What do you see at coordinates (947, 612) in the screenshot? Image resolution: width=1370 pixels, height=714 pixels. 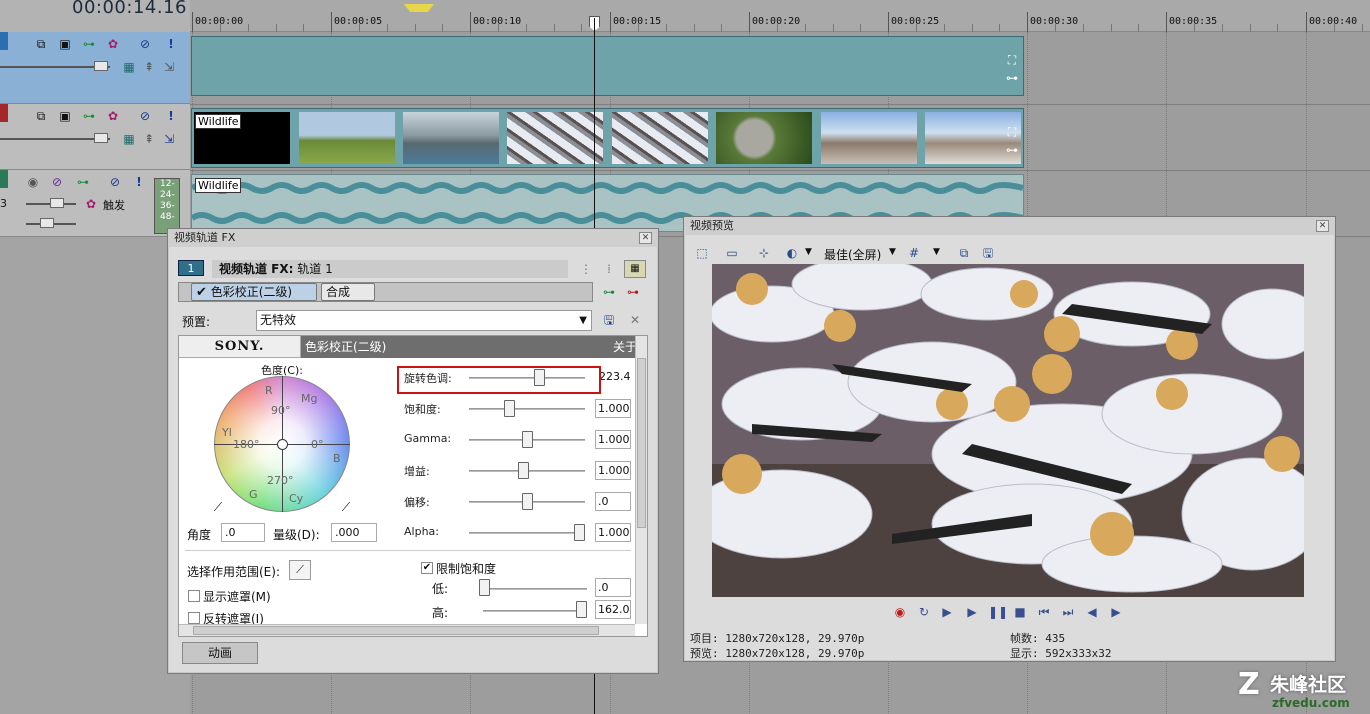 I see `play-from-start-icon: ▶` at bounding box center [947, 612].